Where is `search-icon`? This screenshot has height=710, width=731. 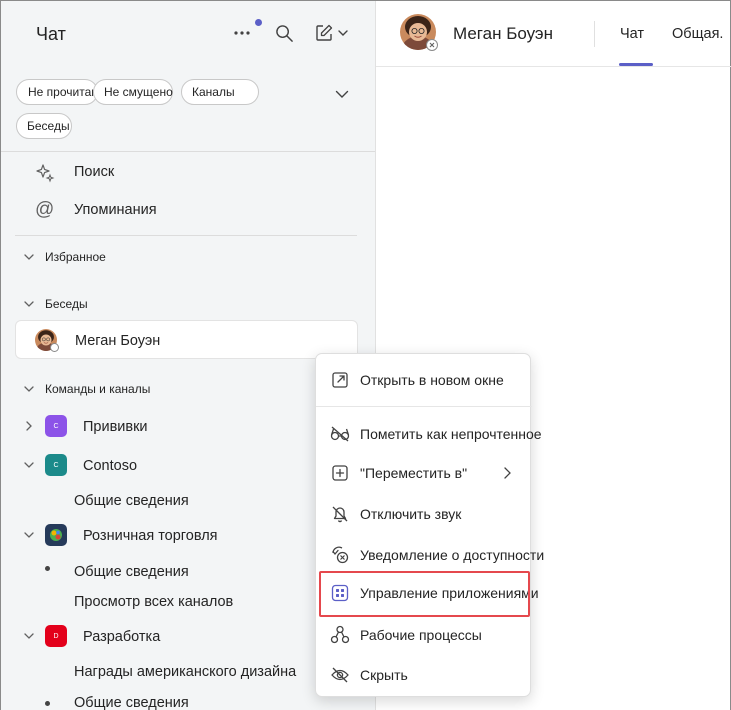
search-icon is located at coordinates (284, 33).